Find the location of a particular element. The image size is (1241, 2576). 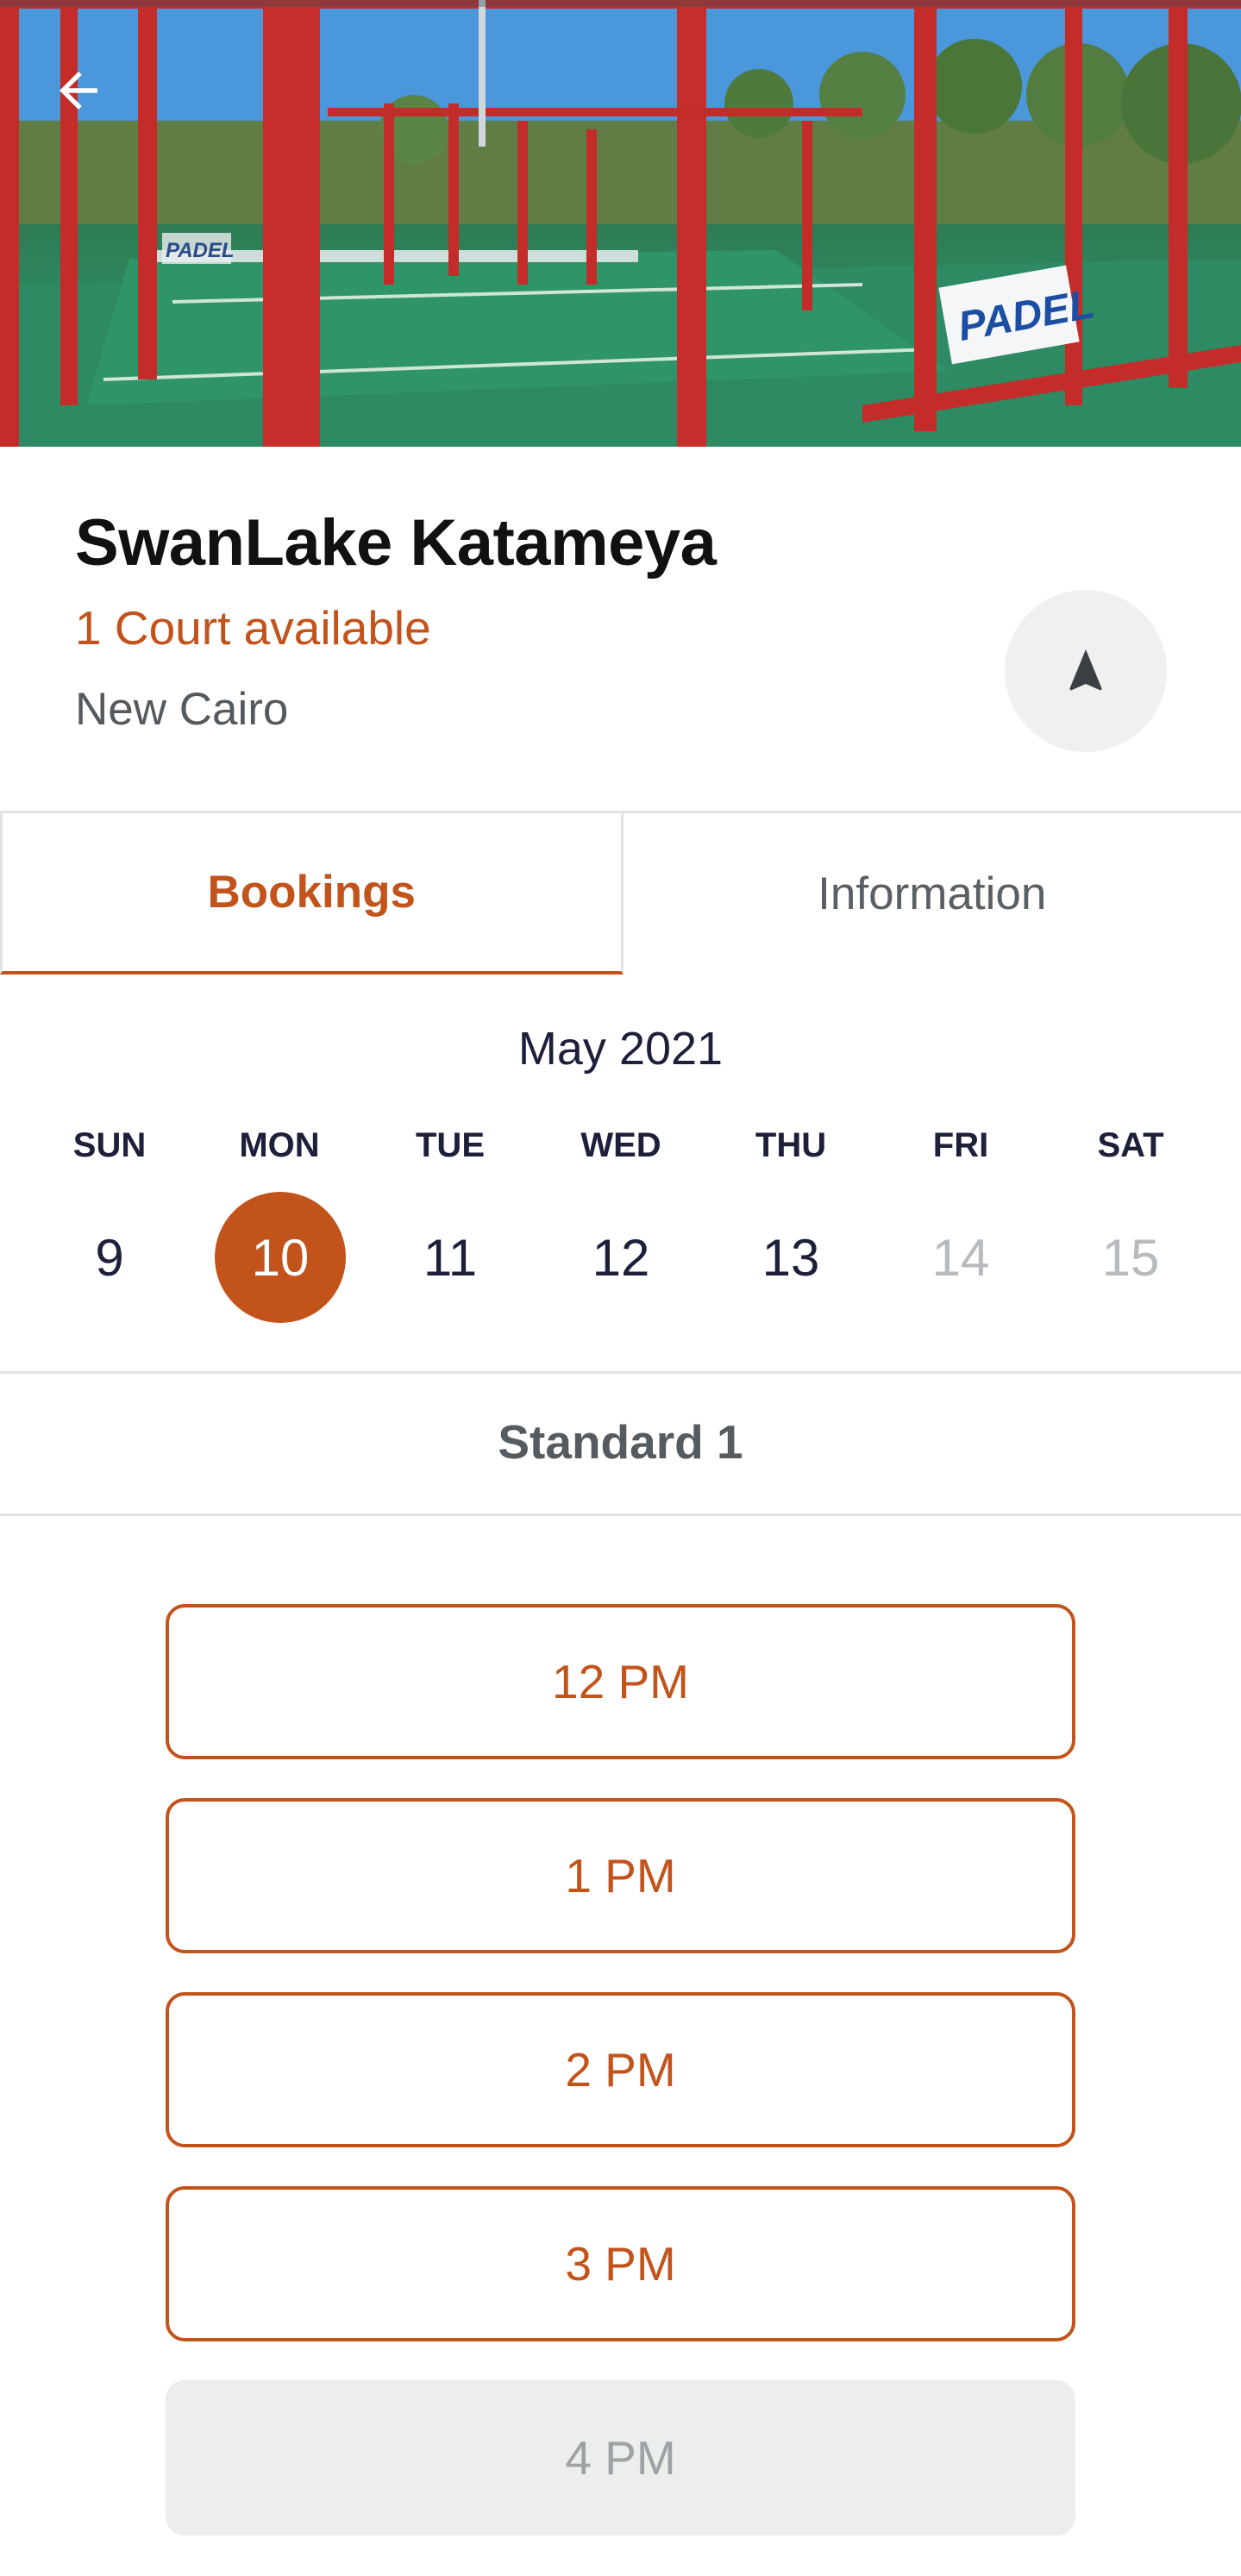

weekday-fri: FRI is located at coordinates (960, 1145).